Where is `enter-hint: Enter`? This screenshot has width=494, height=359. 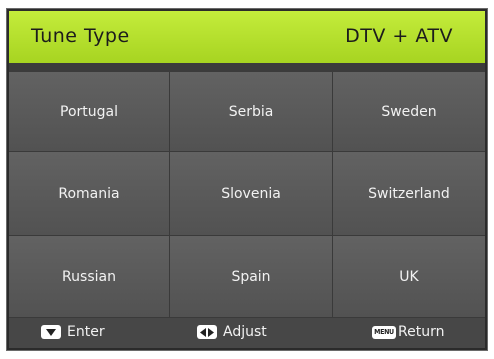 enter-hint: Enter is located at coordinates (73, 332).